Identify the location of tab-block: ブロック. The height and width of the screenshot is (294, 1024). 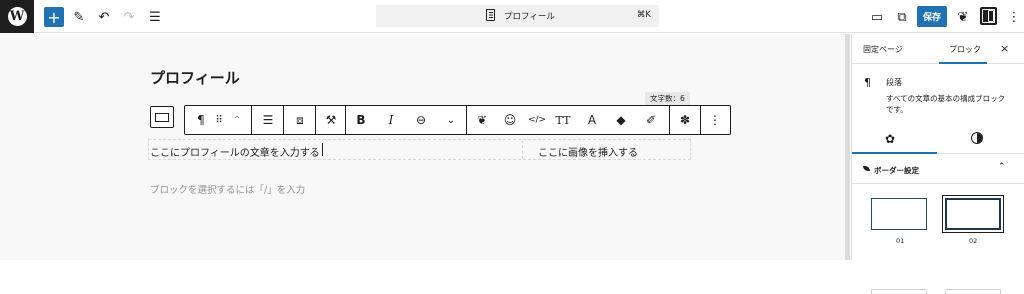
(965, 49).